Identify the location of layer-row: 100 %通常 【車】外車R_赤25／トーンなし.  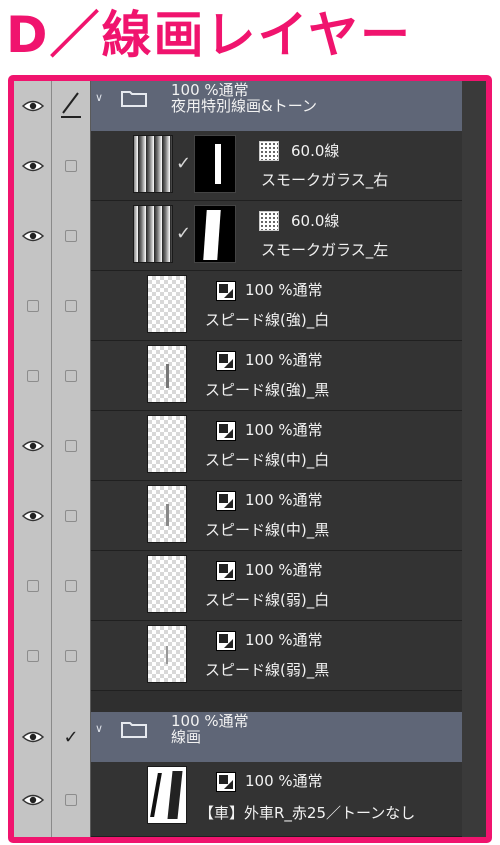
(238, 799).